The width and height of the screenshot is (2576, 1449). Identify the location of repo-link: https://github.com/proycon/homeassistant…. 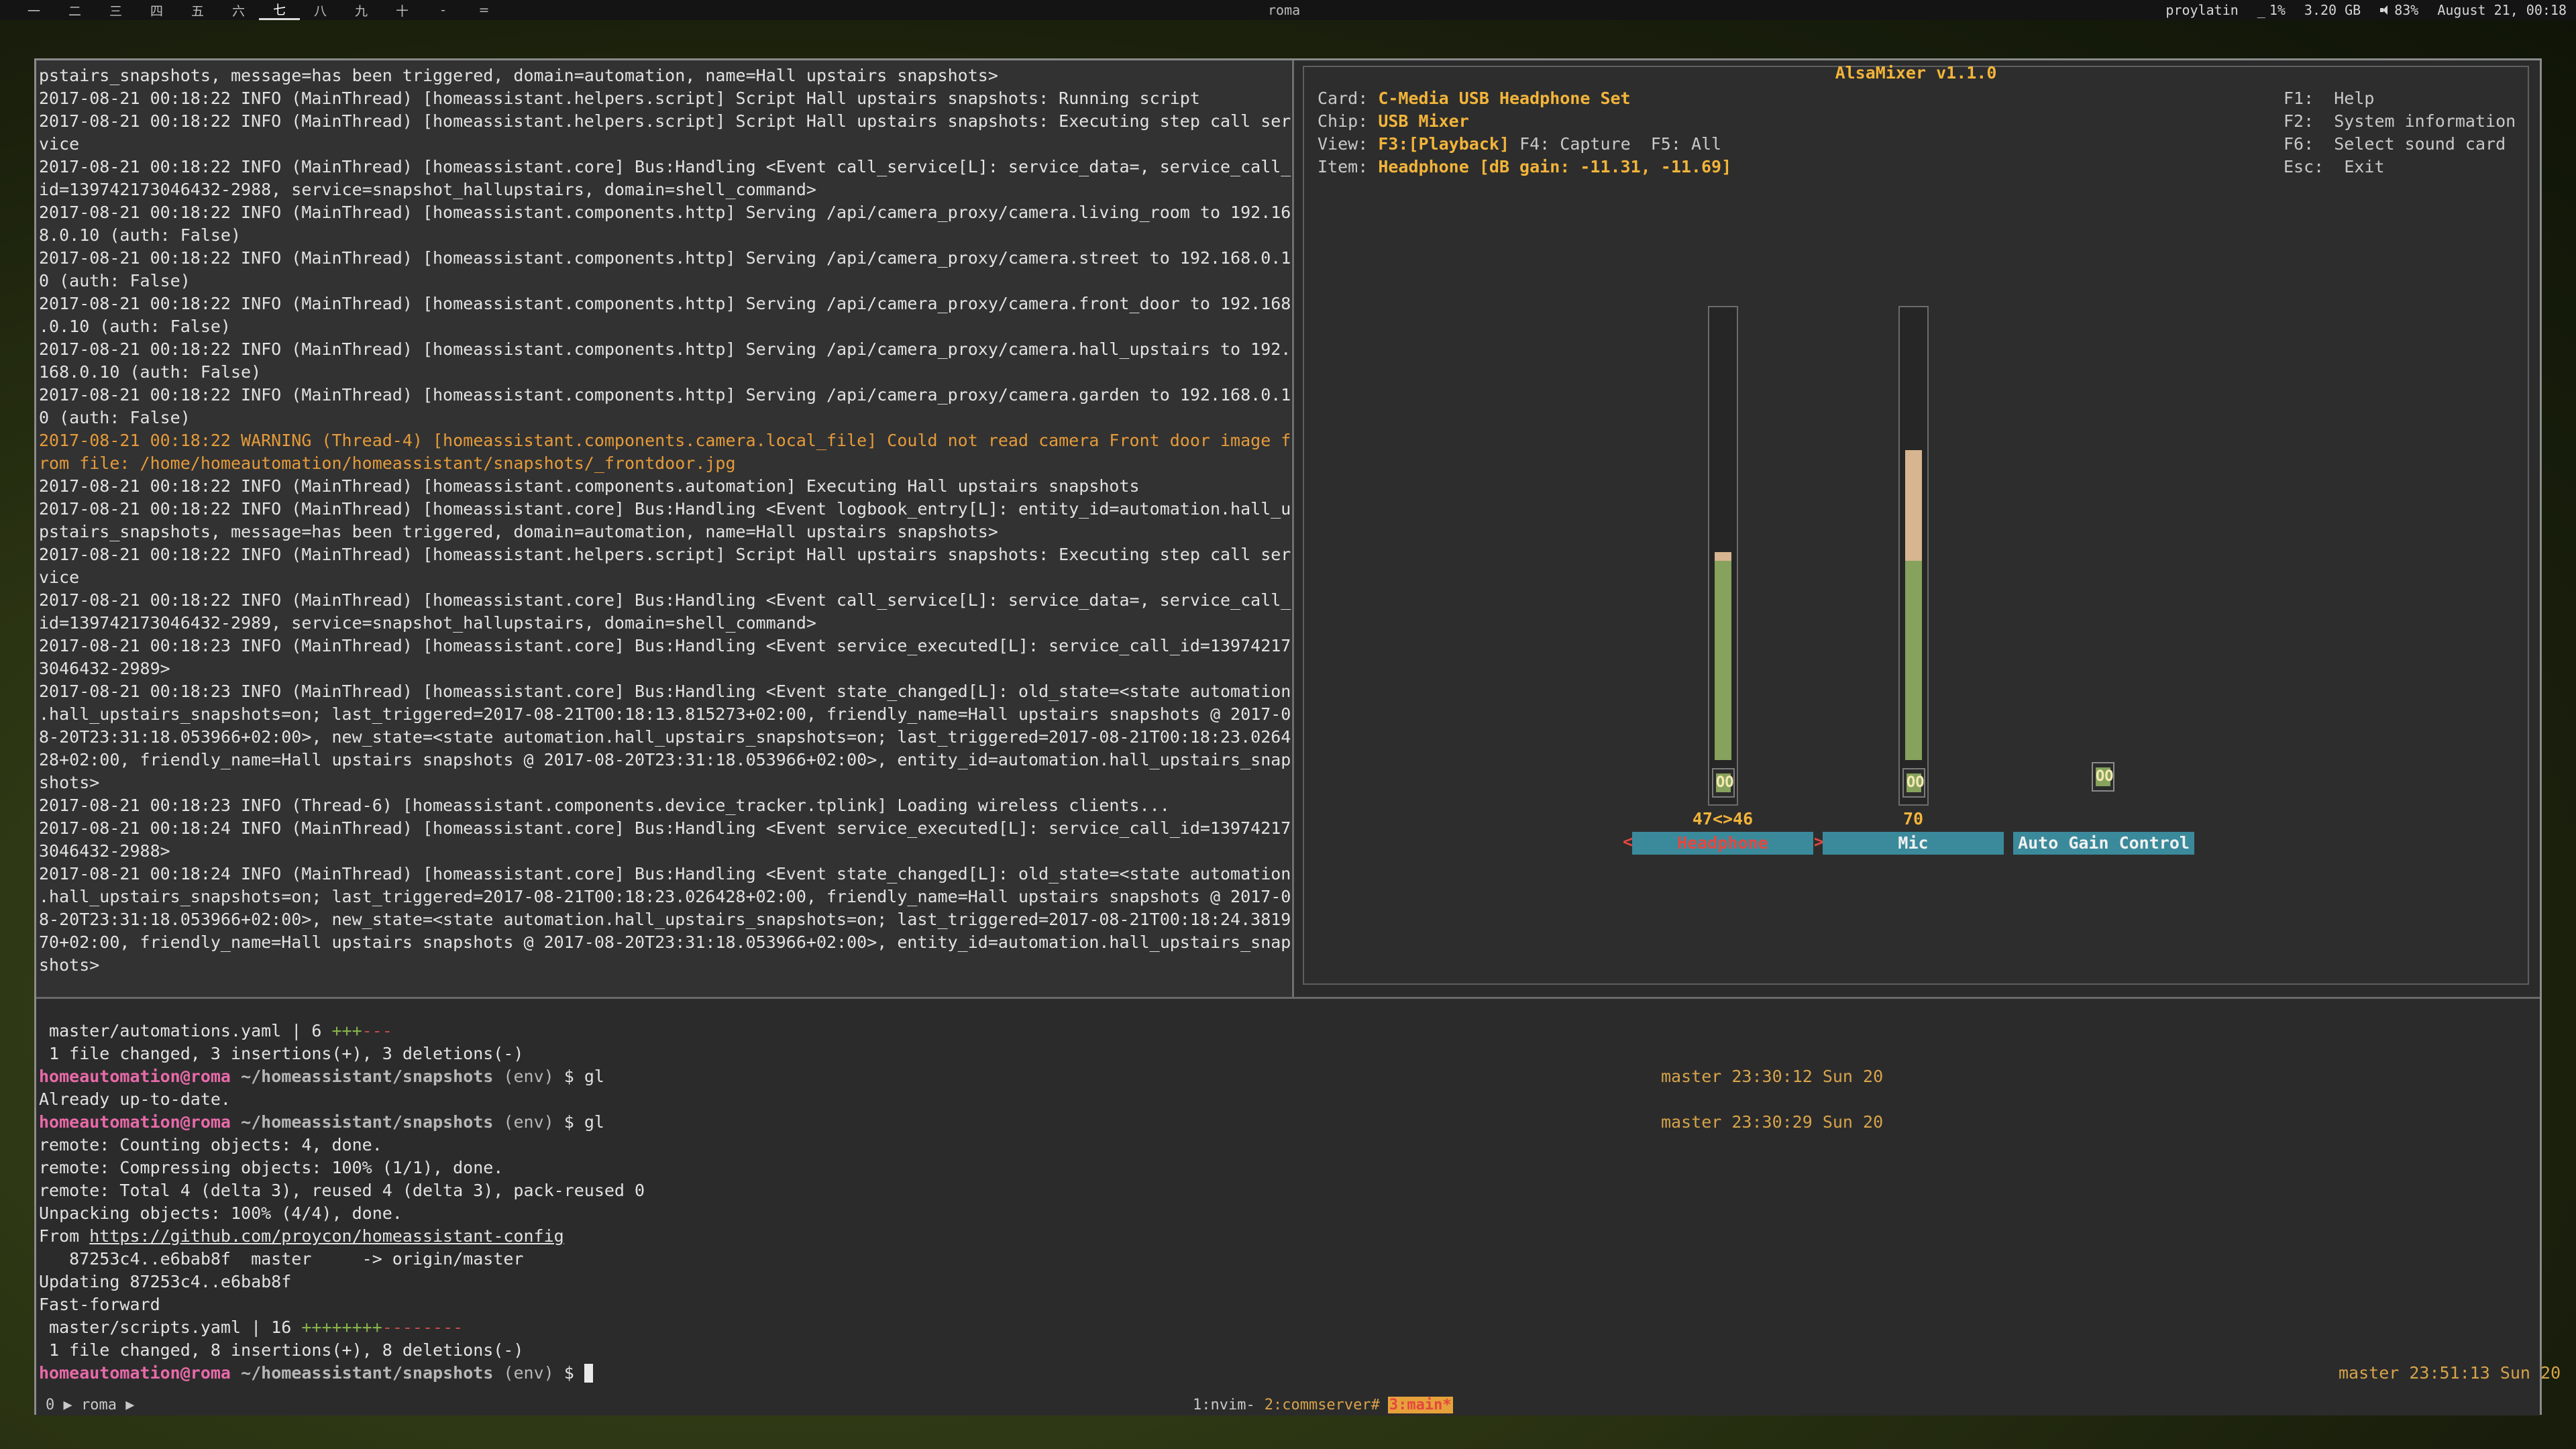
(326, 1236).